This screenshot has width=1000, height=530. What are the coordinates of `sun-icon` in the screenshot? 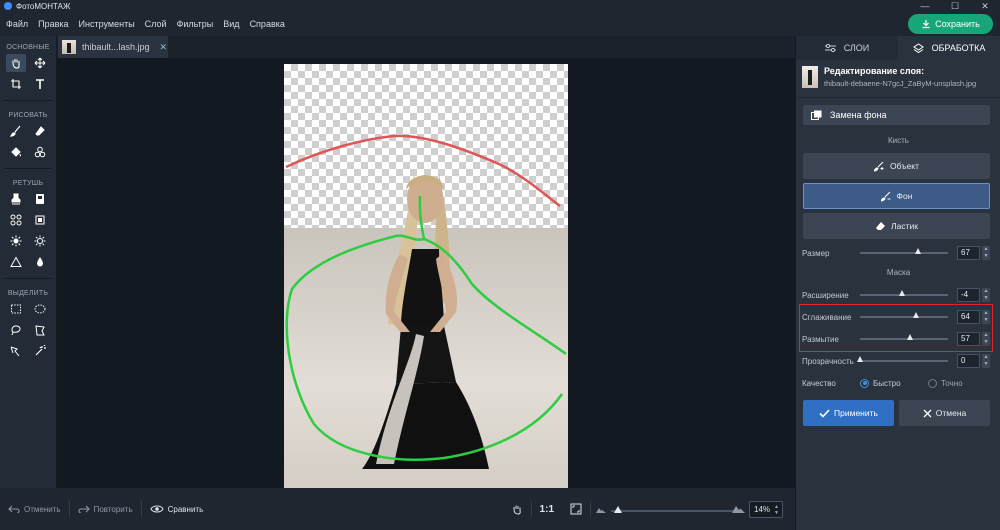 It's located at (16, 241).